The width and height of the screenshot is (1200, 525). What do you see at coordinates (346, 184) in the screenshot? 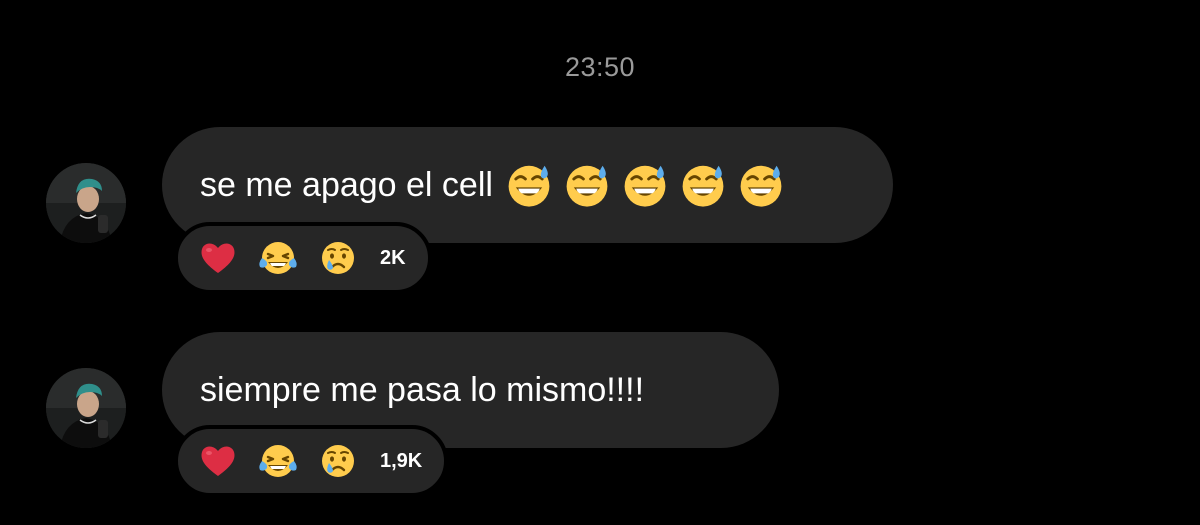
I see `message-text: se me apago el cell` at bounding box center [346, 184].